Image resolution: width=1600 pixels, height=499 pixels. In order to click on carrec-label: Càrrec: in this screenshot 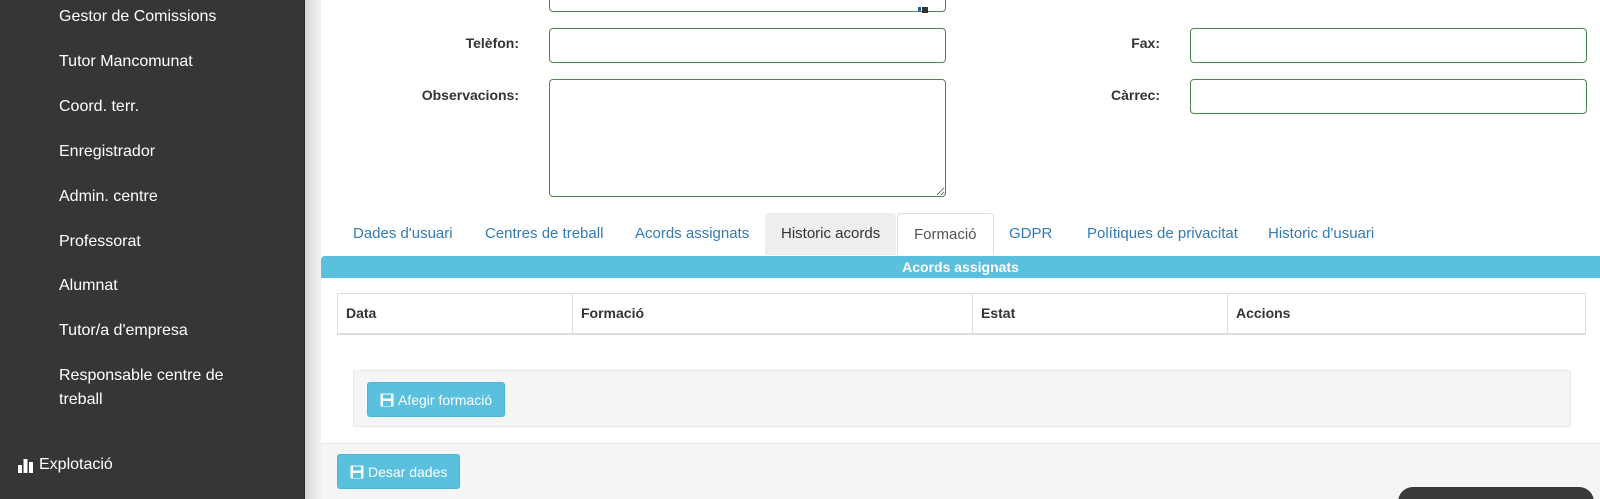, I will do `click(1135, 95)`.